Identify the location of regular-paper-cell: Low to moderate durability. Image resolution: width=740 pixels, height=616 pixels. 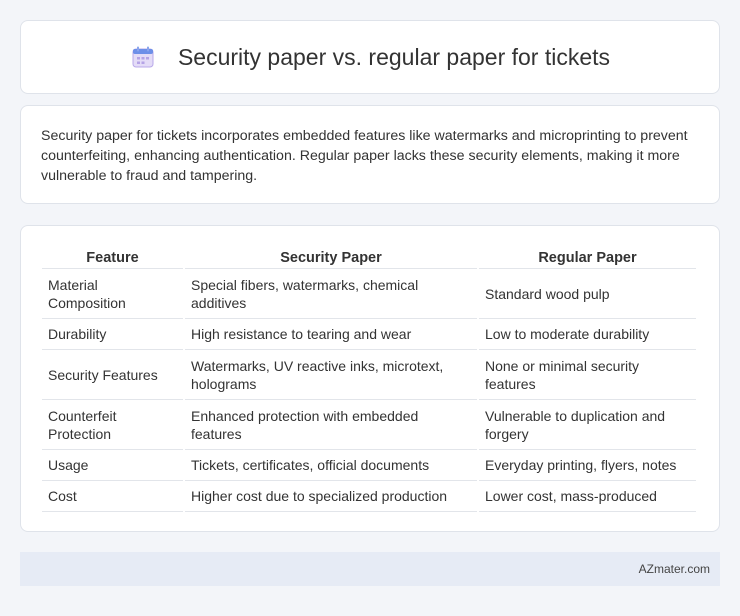
(587, 334).